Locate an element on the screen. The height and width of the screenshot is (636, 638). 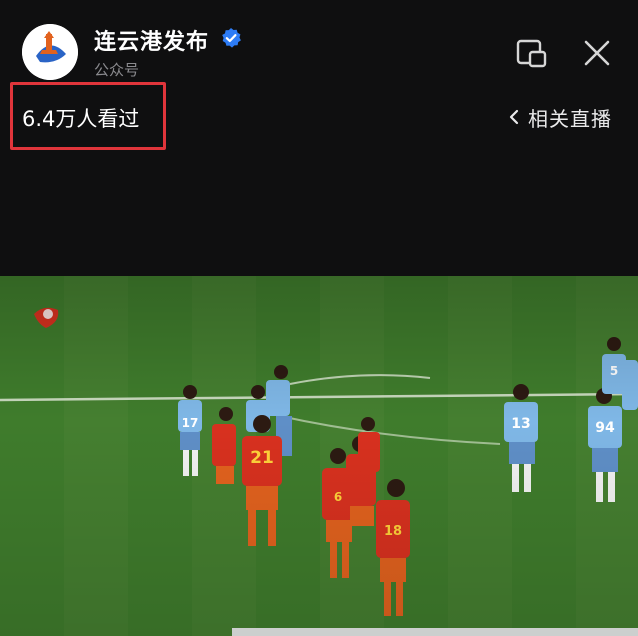
related-live-link: 相关直播 is located at coordinates (560, 117).